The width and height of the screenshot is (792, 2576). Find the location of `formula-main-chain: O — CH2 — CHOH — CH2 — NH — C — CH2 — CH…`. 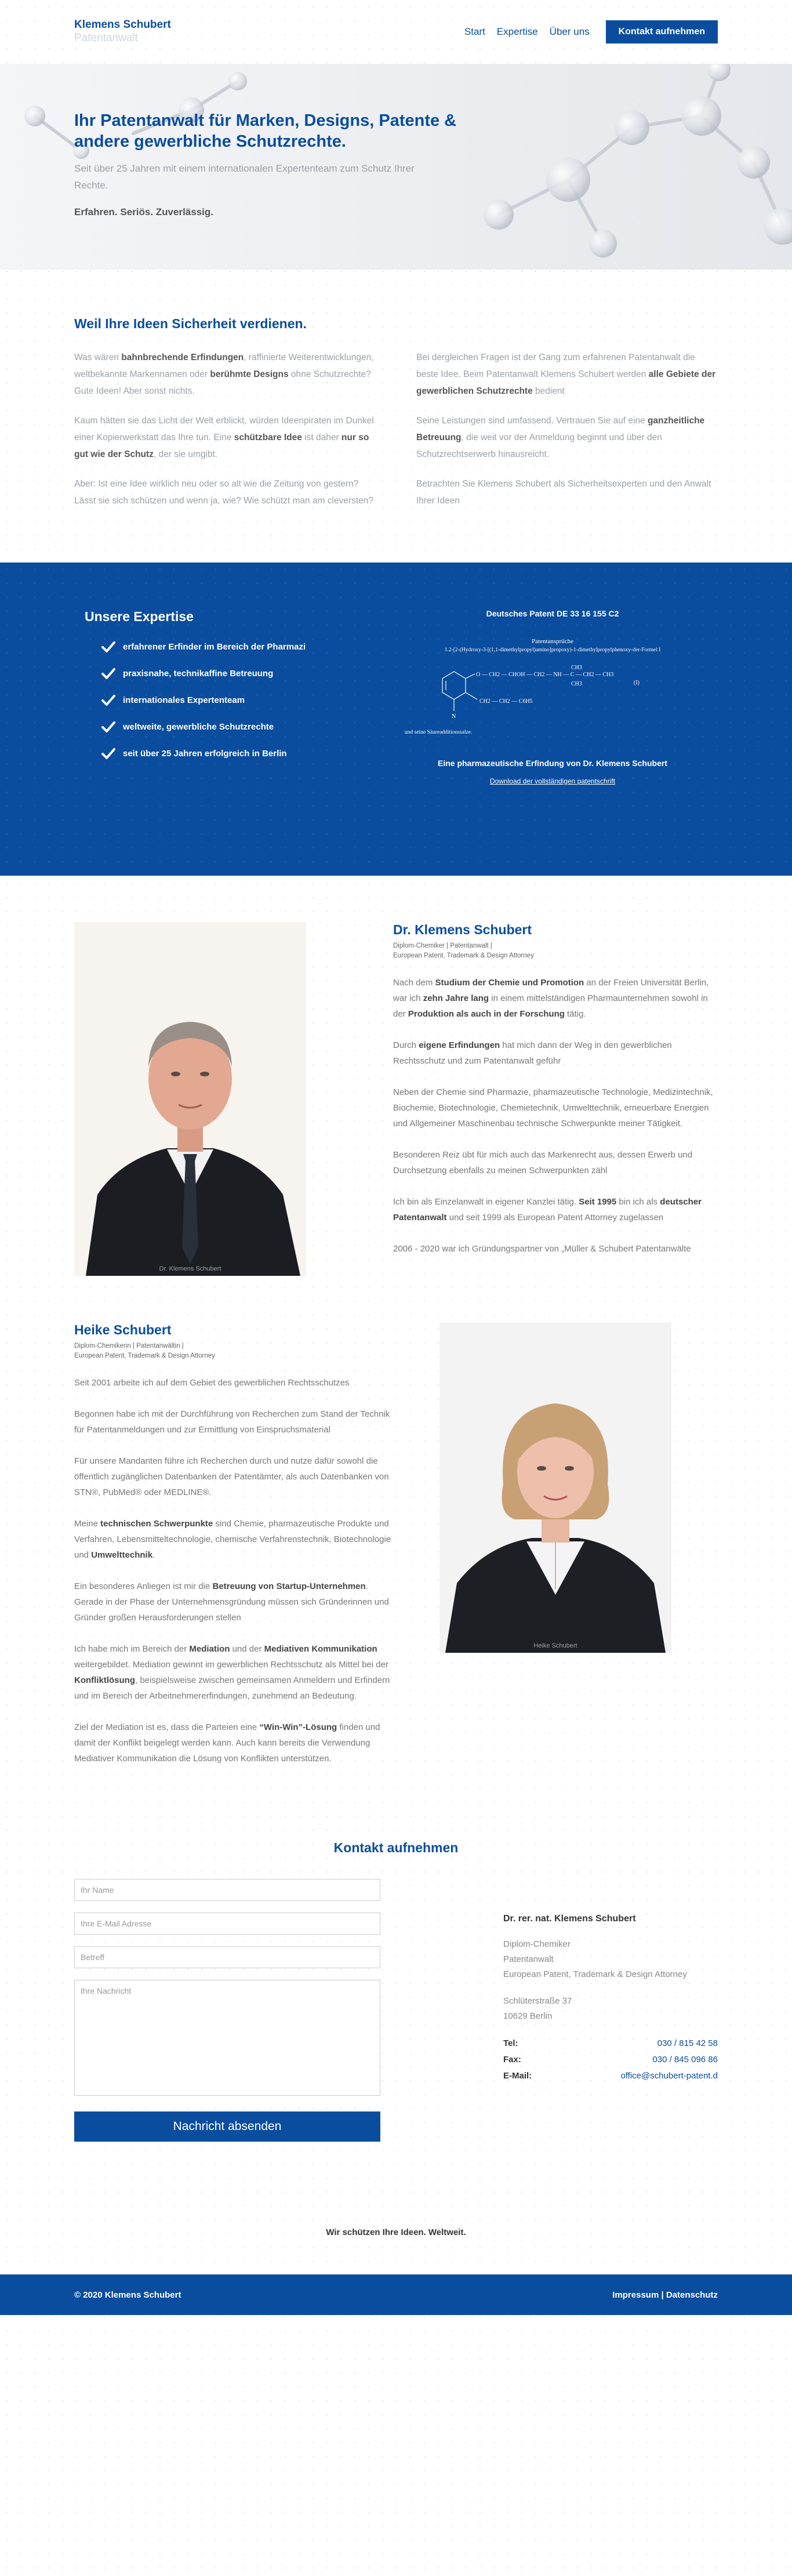

formula-main-chain: O — CH2 — CHOH — CH2 — NH — C — CH2 — CH… is located at coordinates (544, 675).